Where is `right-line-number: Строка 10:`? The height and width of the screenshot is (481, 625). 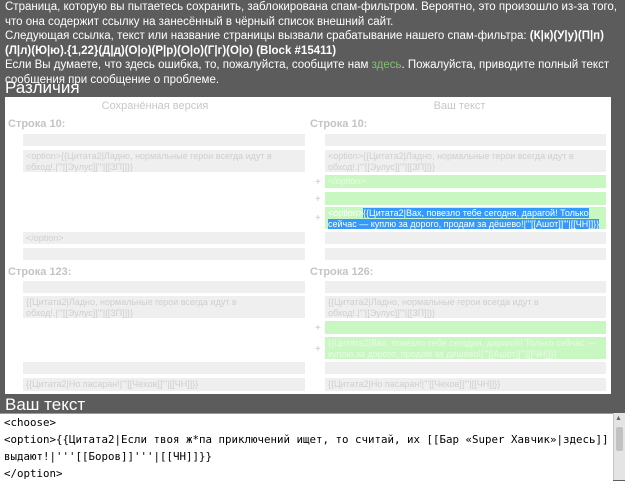 right-line-number: Строка 10: is located at coordinates (339, 124).